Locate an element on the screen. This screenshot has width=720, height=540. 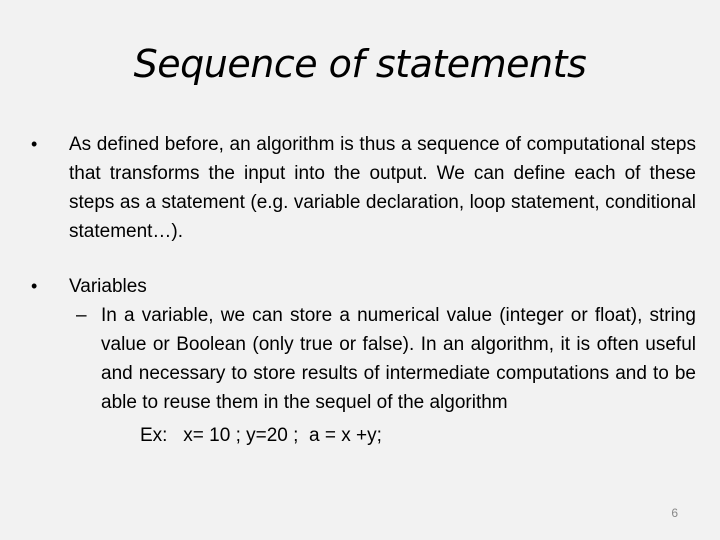
bullet-row: • Variables is located at coordinates (362, 286).